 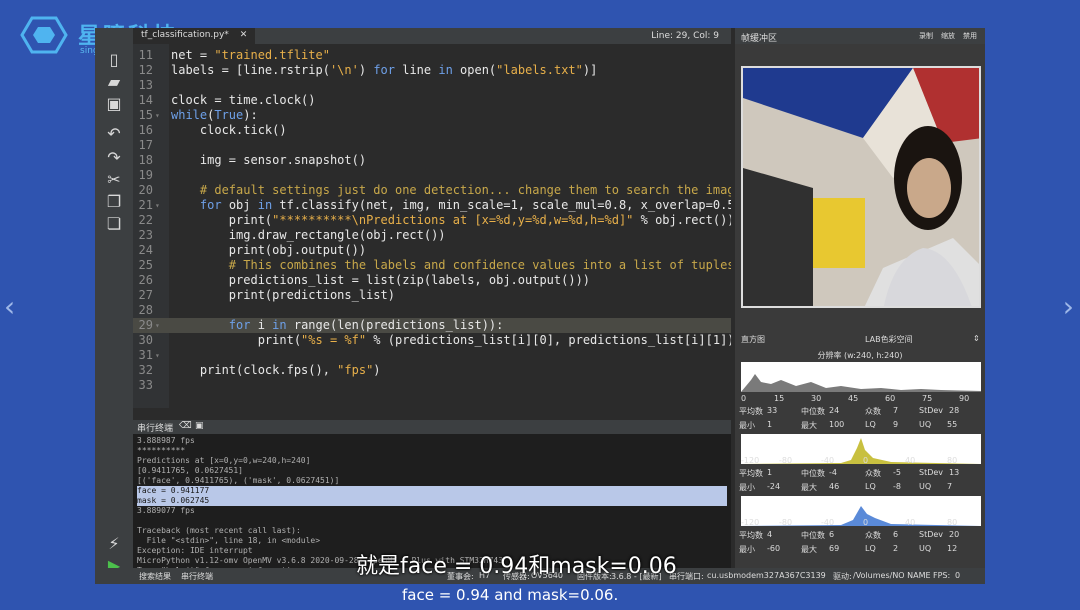 What do you see at coordinates (194, 36) in the screenshot?
I see `tab-tf-classification: tf_classification.py* ✕` at bounding box center [194, 36].